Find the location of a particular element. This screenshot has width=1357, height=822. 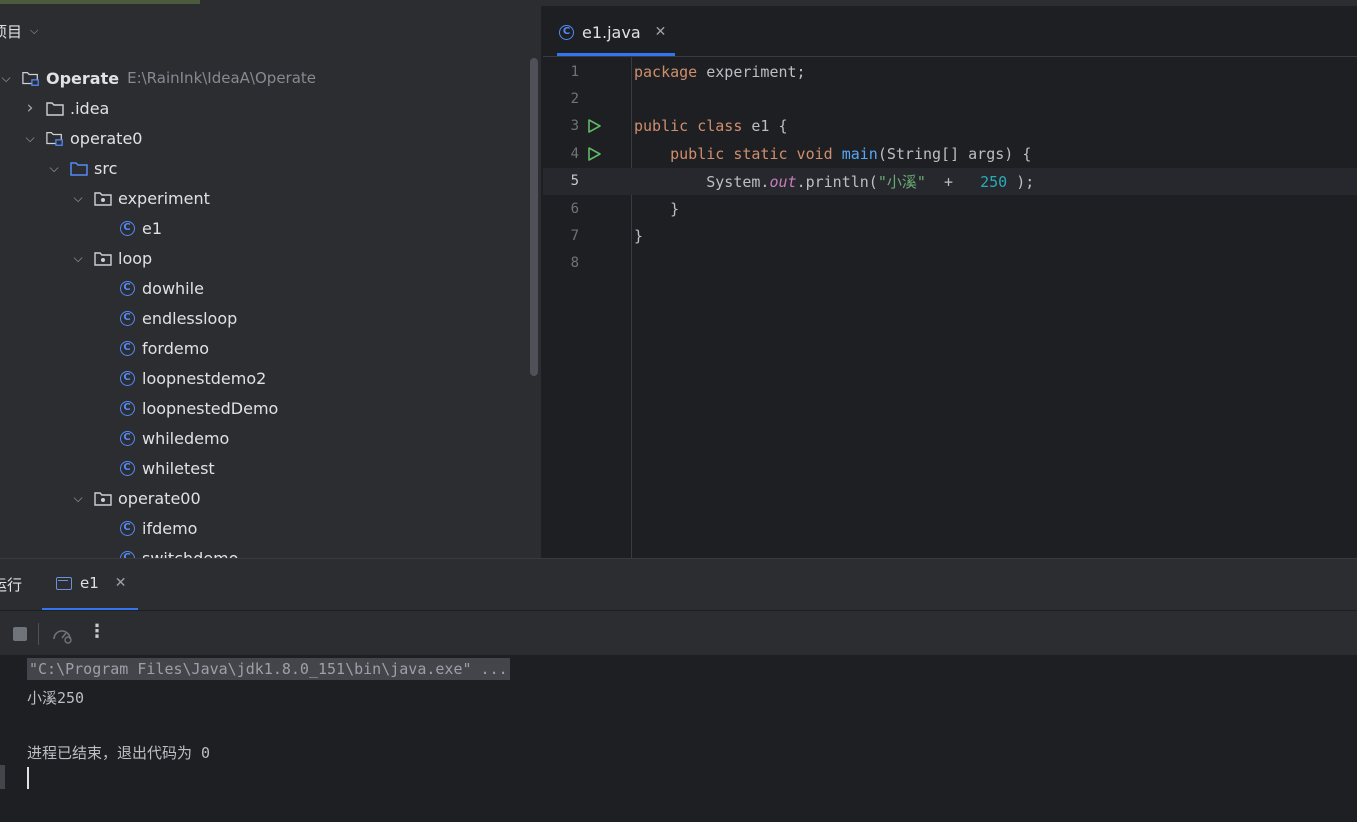

tree-item-label: Operate is located at coordinates (83, 78).